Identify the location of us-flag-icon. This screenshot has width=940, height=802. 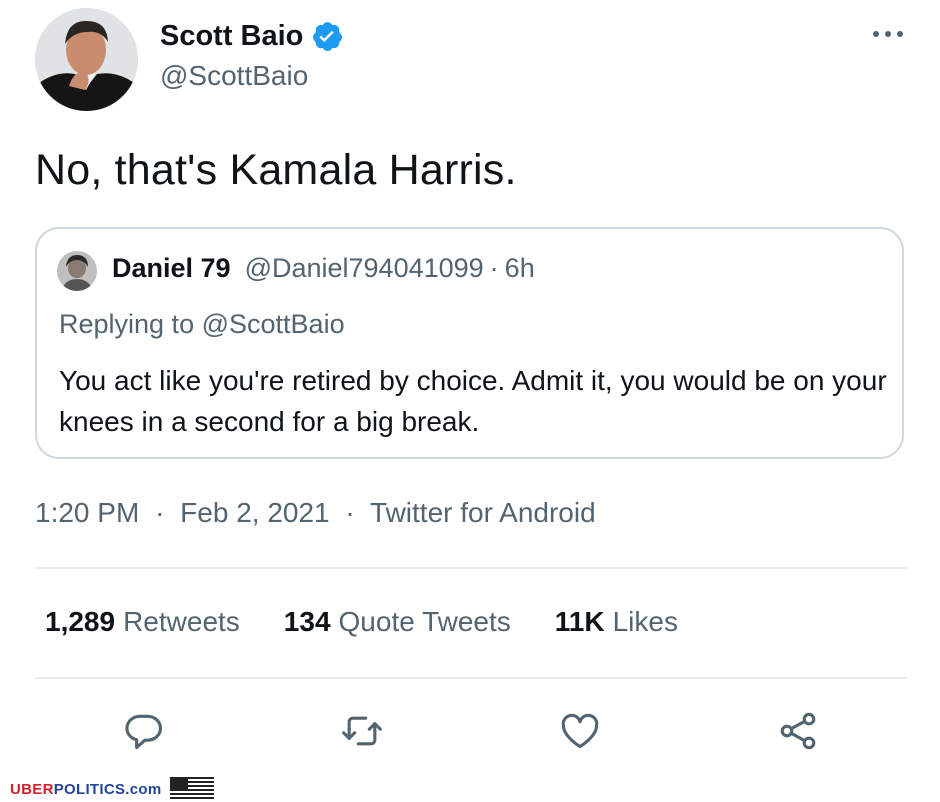
(191, 789).